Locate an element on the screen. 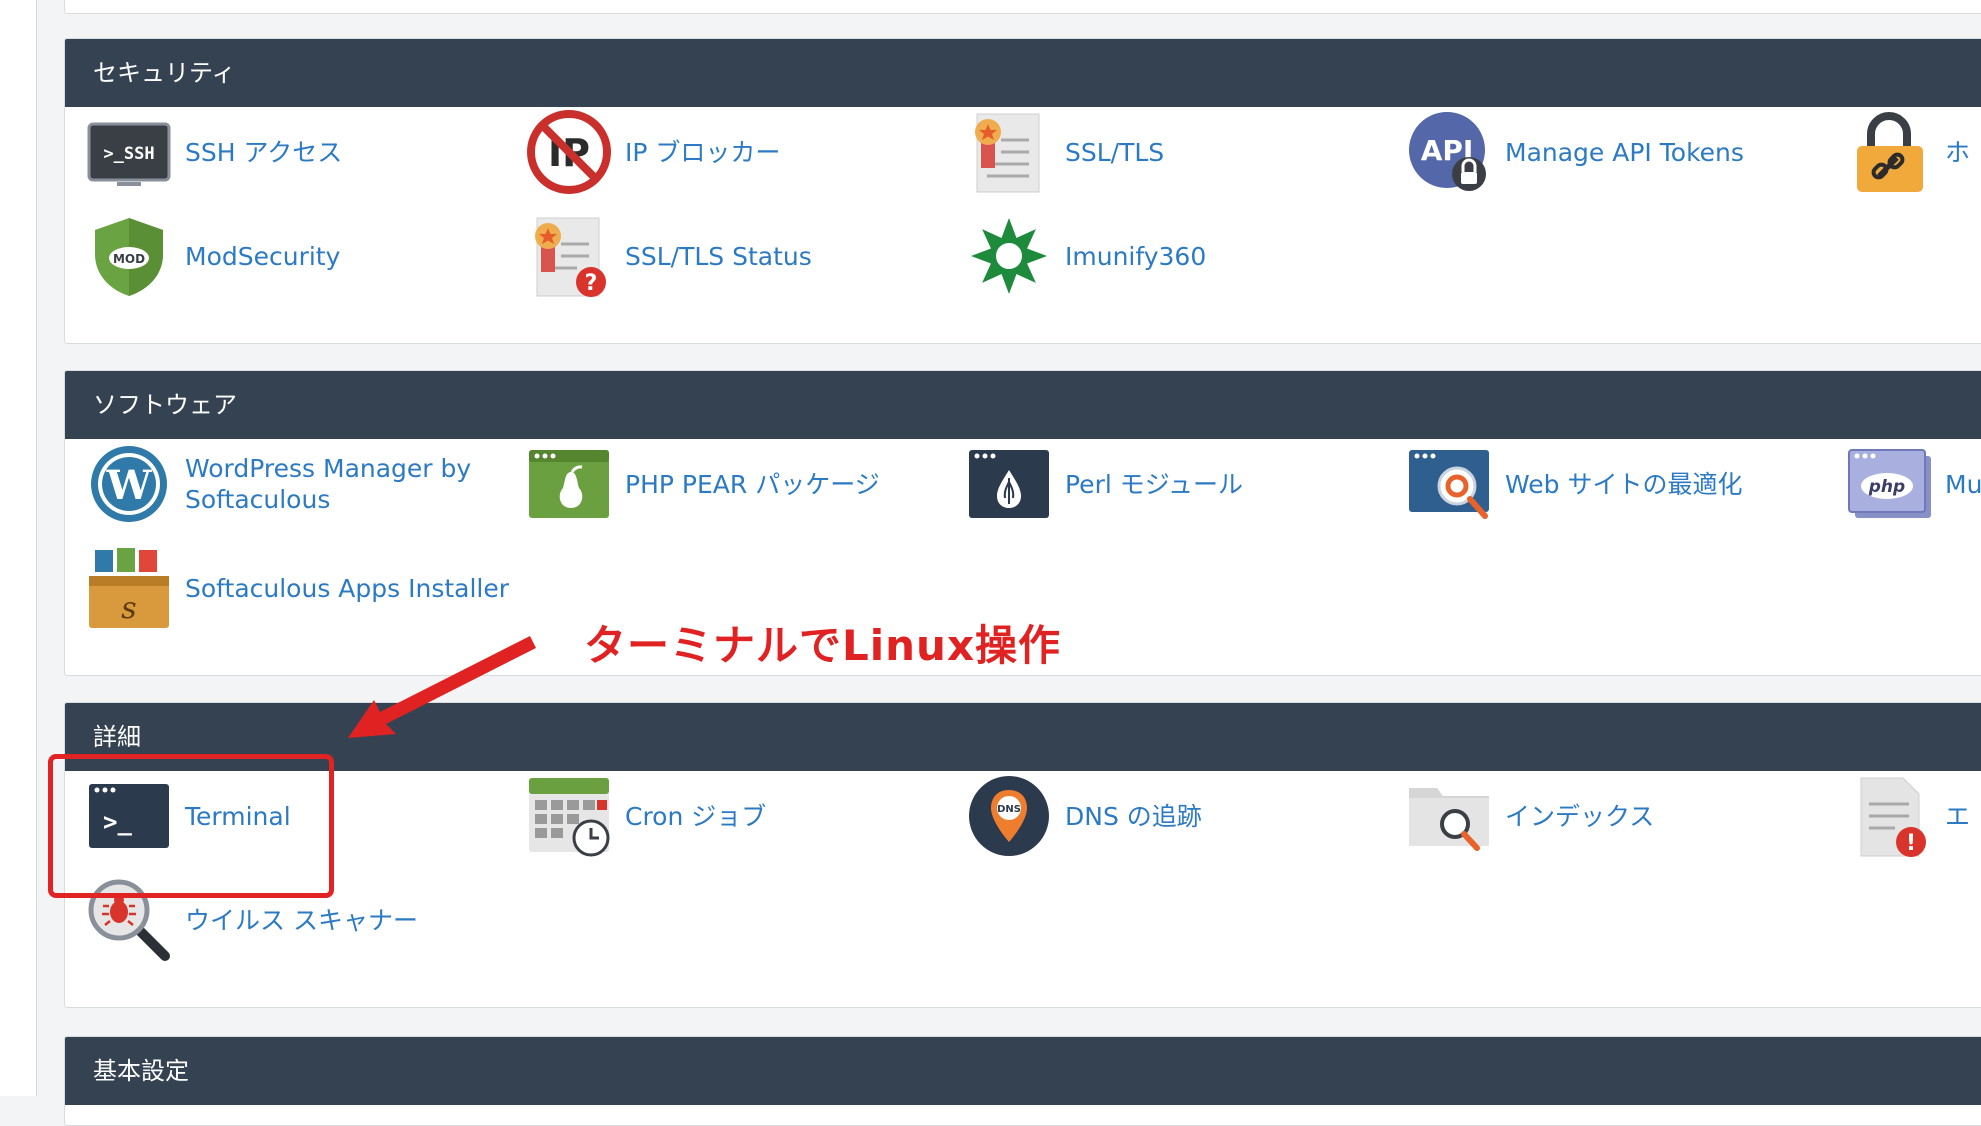 The image size is (1981, 1126). softaculous-icon: s is located at coordinates (129, 588).